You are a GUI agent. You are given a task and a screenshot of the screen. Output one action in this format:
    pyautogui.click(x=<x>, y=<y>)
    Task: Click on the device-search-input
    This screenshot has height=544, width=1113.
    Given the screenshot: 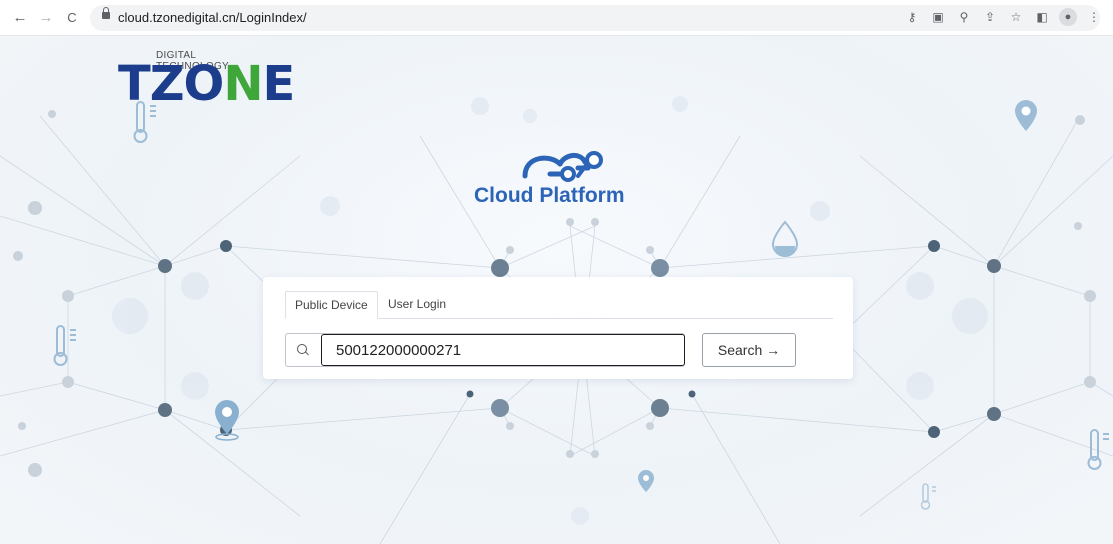 What is the action you would take?
    pyautogui.click(x=503, y=350)
    